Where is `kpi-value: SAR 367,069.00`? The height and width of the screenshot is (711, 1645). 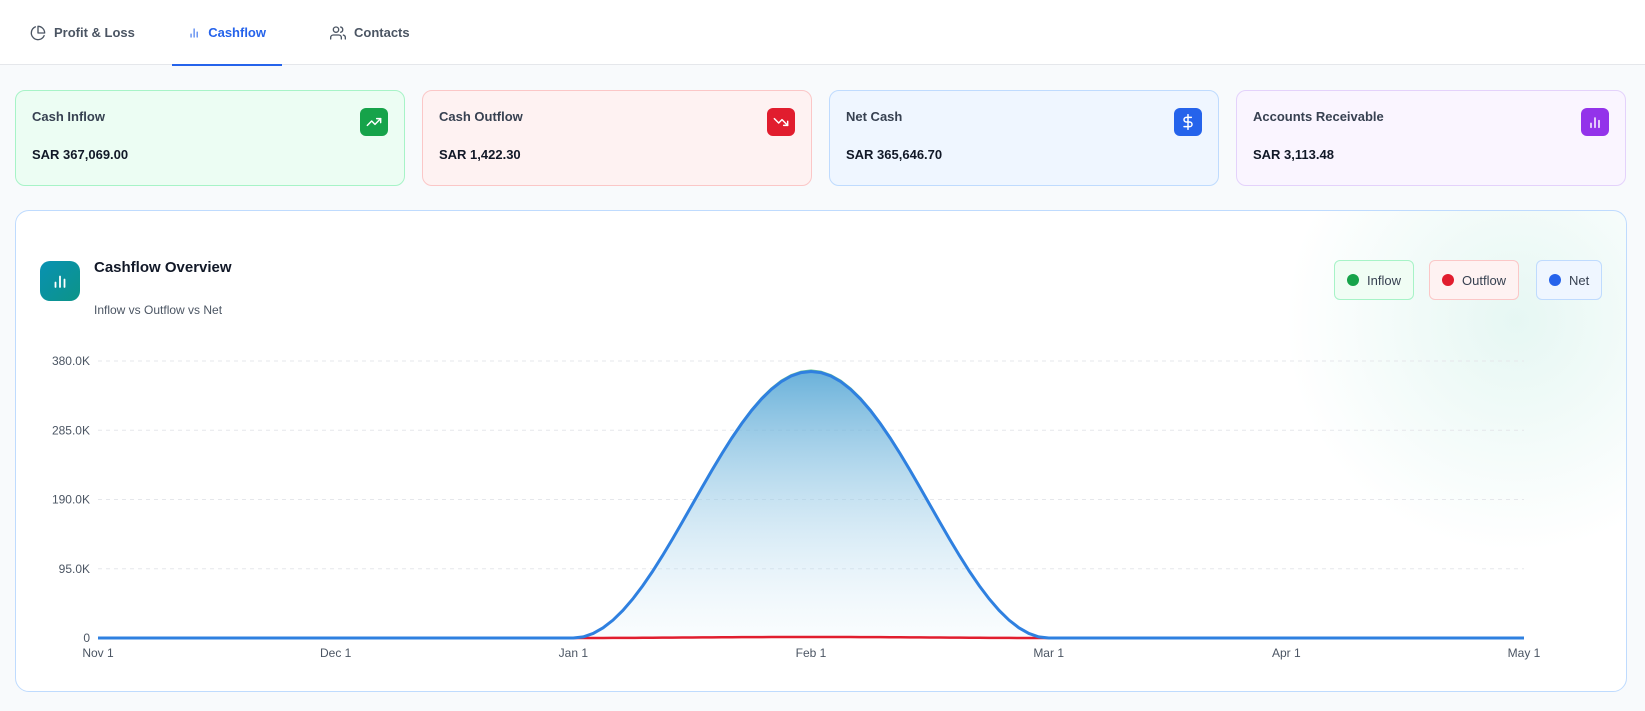 kpi-value: SAR 367,069.00 is located at coordinates (80, 154).